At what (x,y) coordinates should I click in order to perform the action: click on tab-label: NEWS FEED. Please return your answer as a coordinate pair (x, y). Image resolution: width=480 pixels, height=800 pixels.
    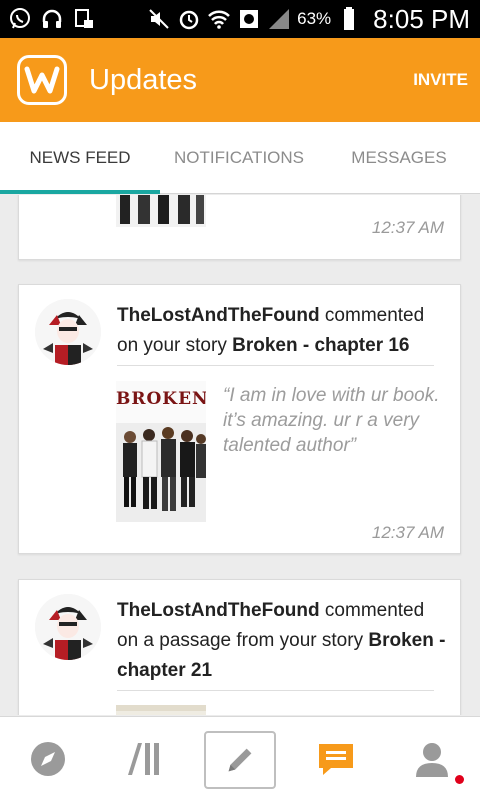
    Looking at the image, I should click on (80, 157).